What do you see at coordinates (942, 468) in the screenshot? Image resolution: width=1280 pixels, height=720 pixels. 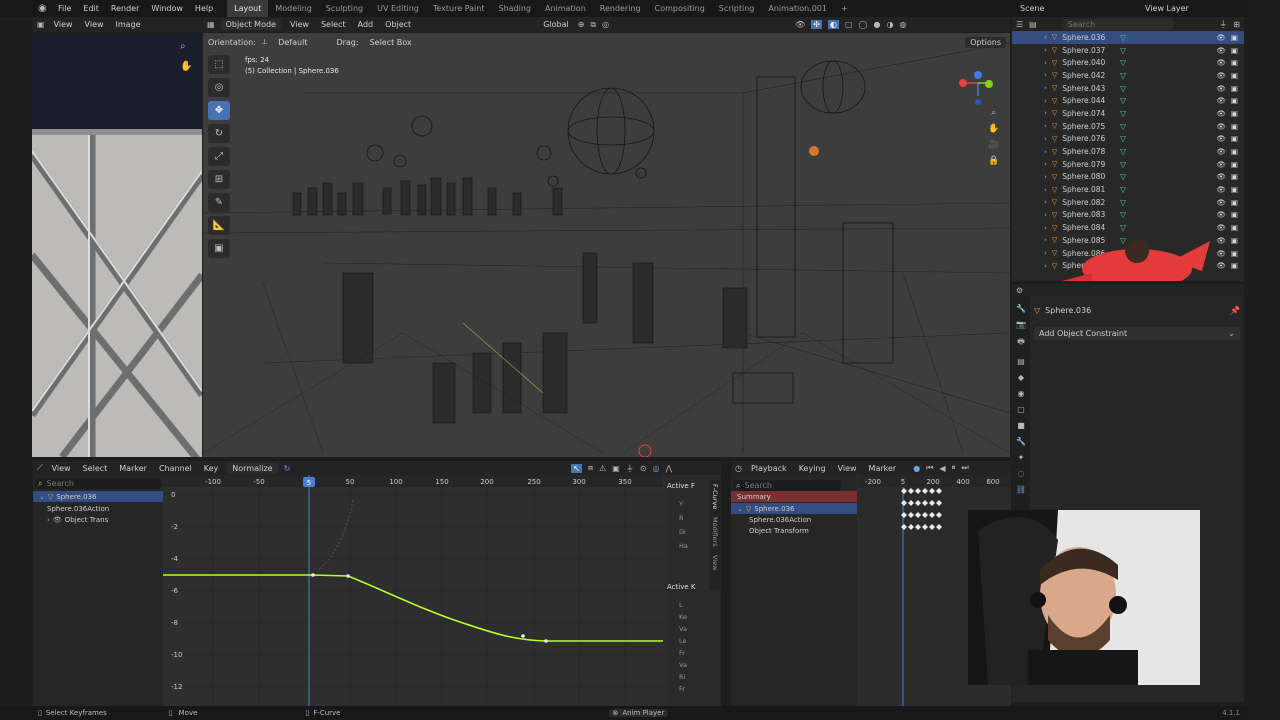 I see `play-reverse-icon: ◀` at bounding box center [942, 468].